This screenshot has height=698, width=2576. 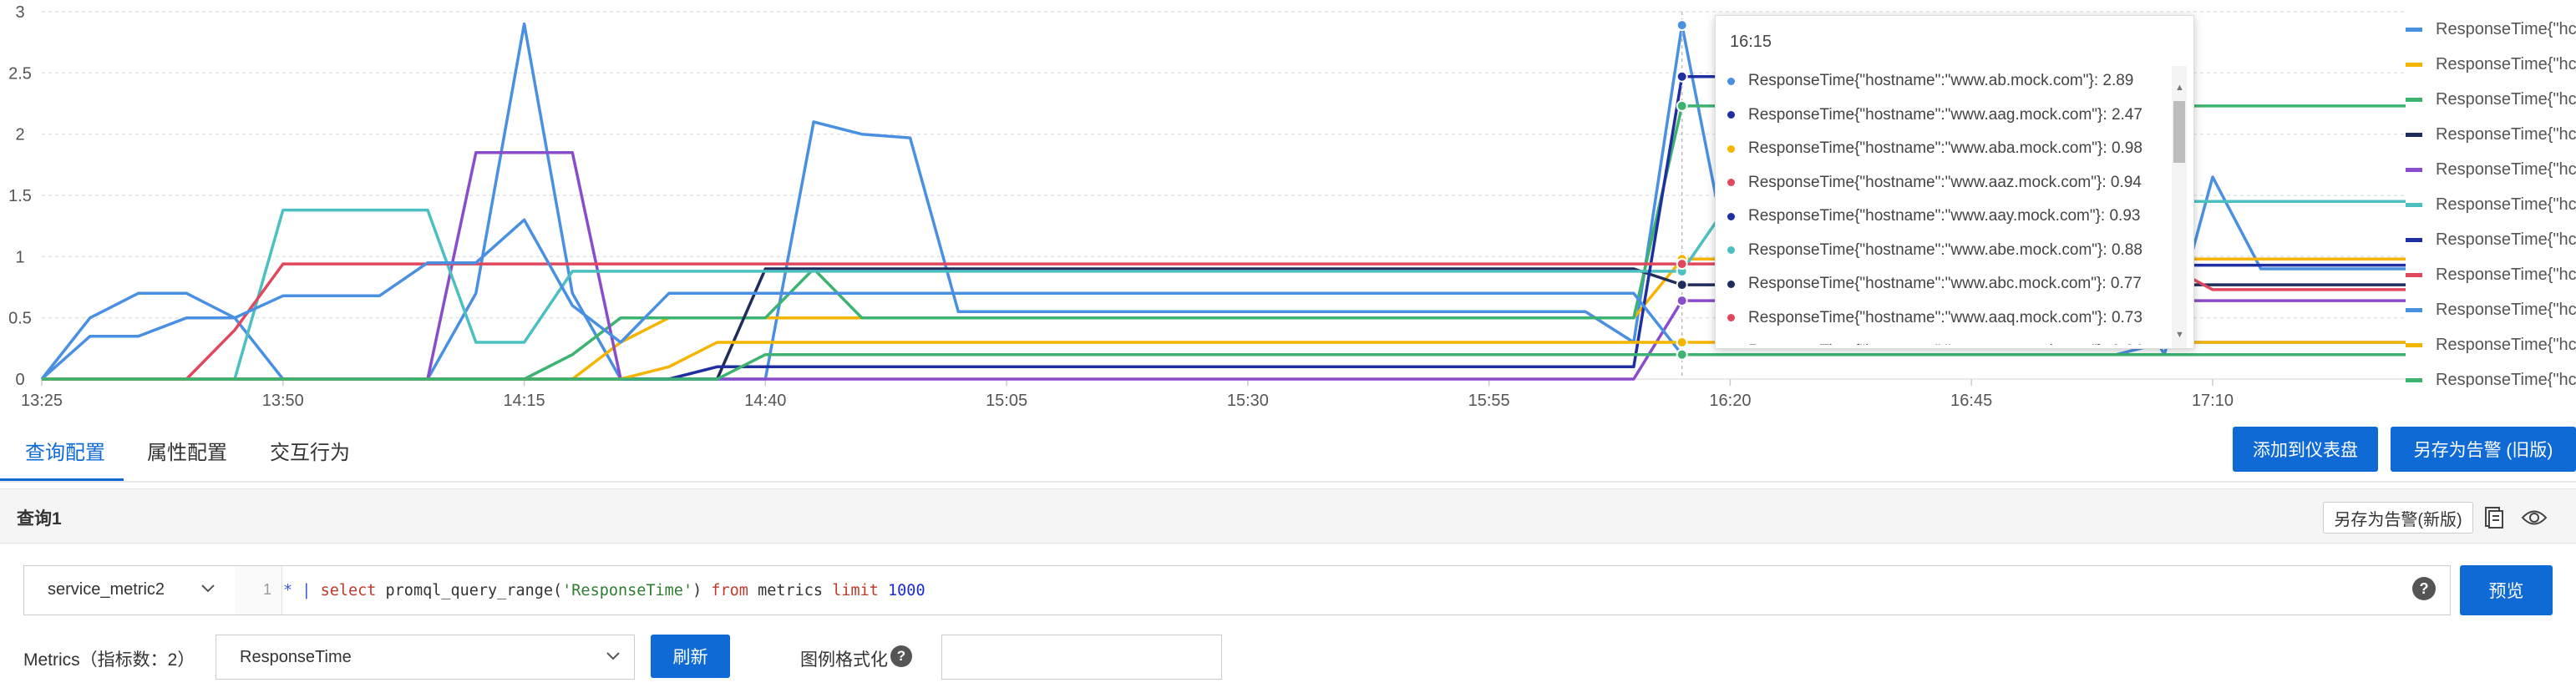 I want to click on tooltip-time: 16:15, so click(x=1751, y=42).